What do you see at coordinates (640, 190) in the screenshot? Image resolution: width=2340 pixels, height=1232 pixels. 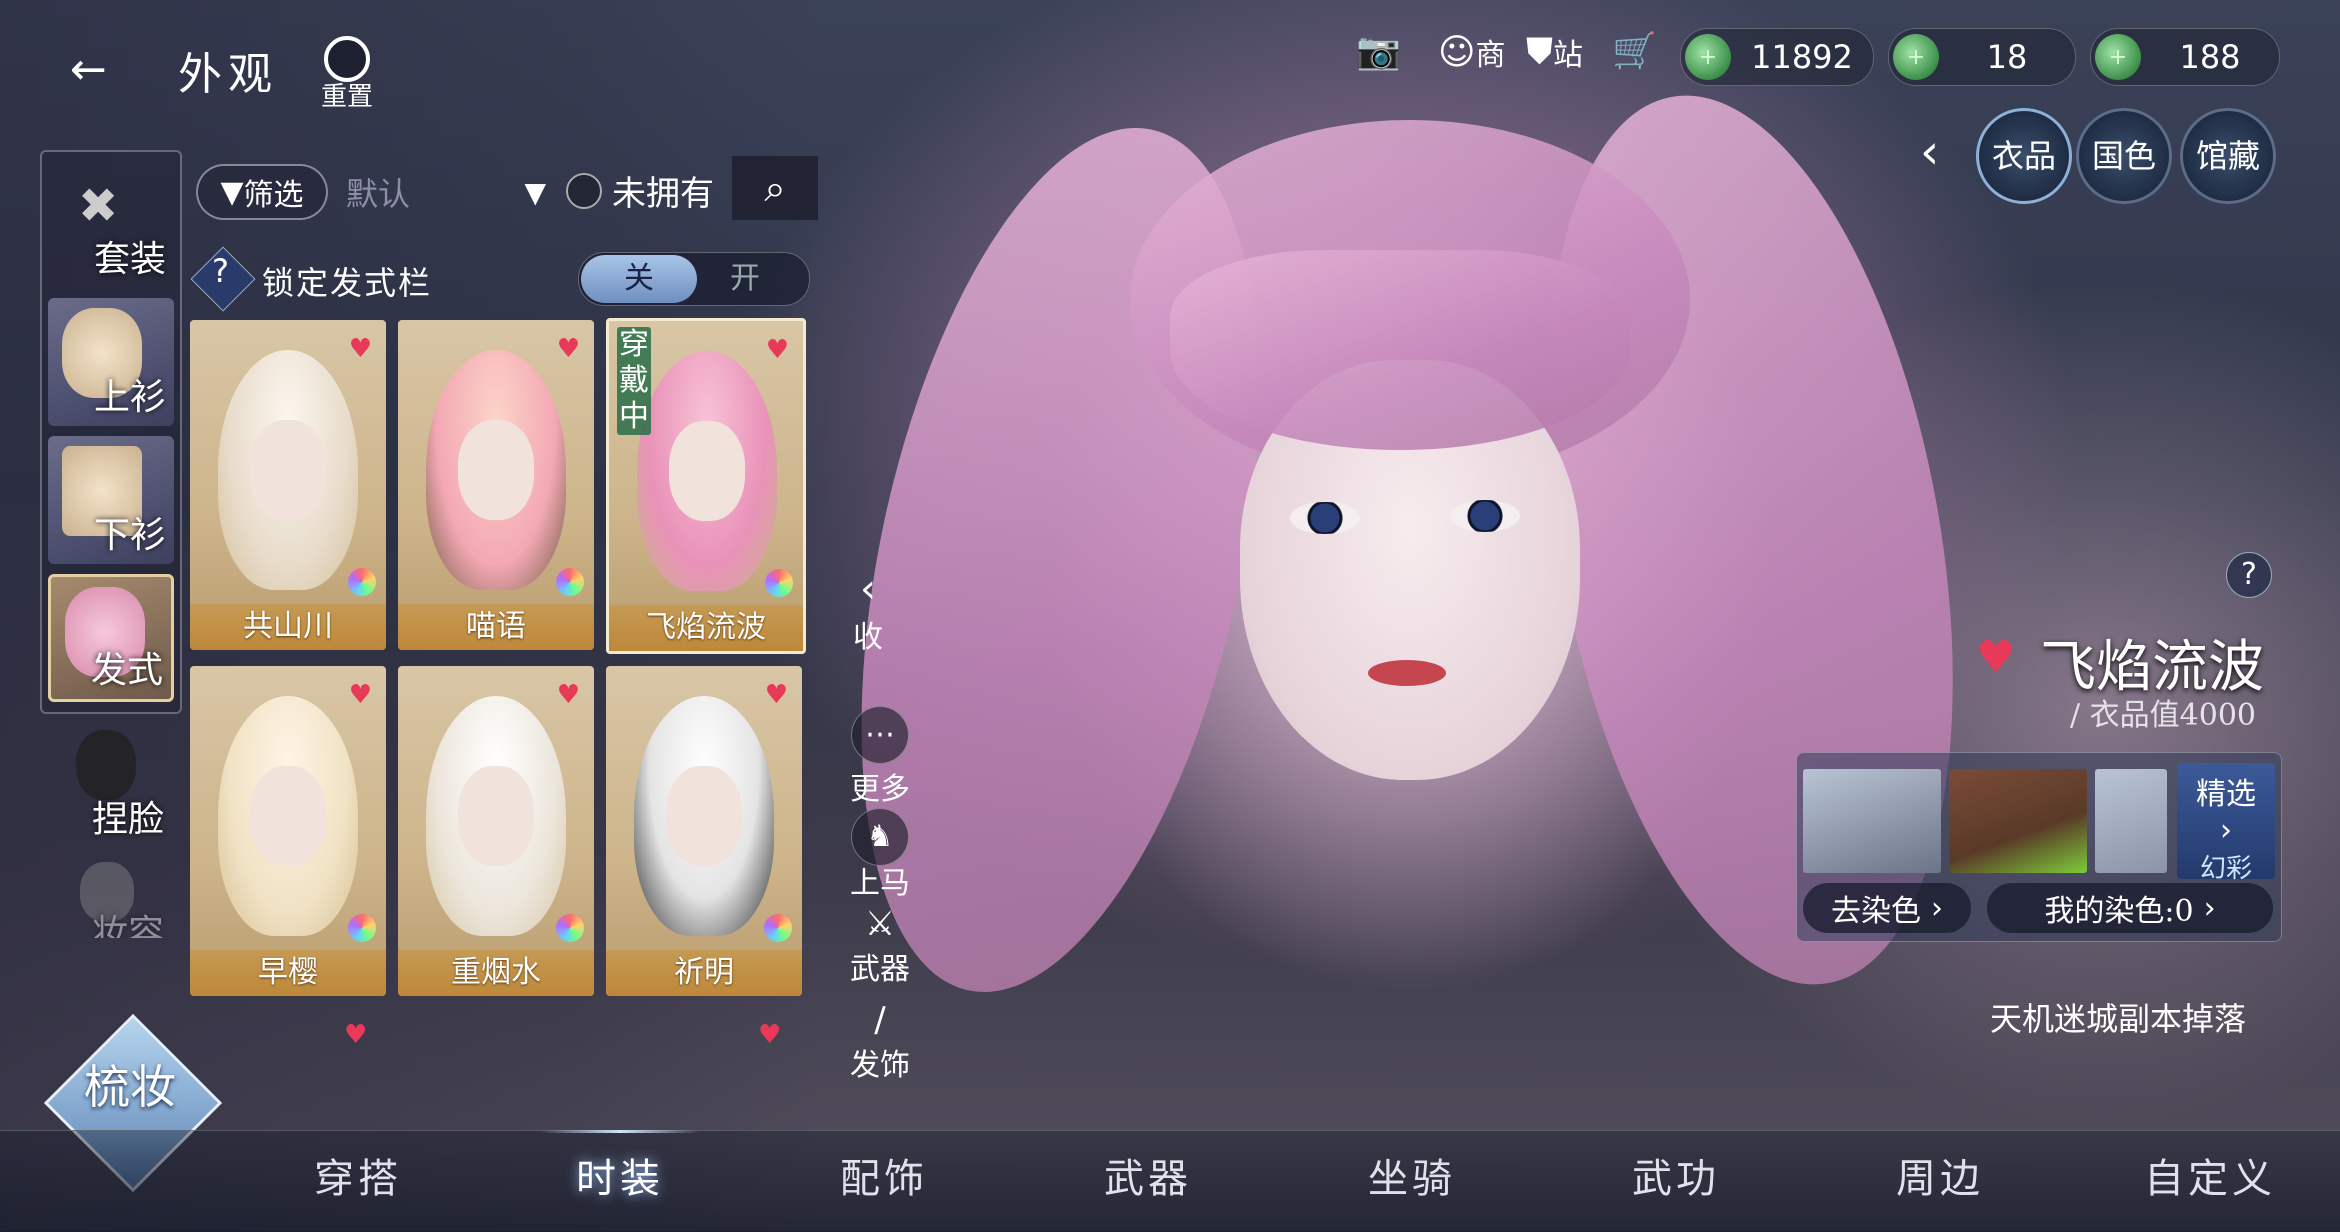 I see `unowned-checkbox: 未拥有` at bounding box center [640, 190].